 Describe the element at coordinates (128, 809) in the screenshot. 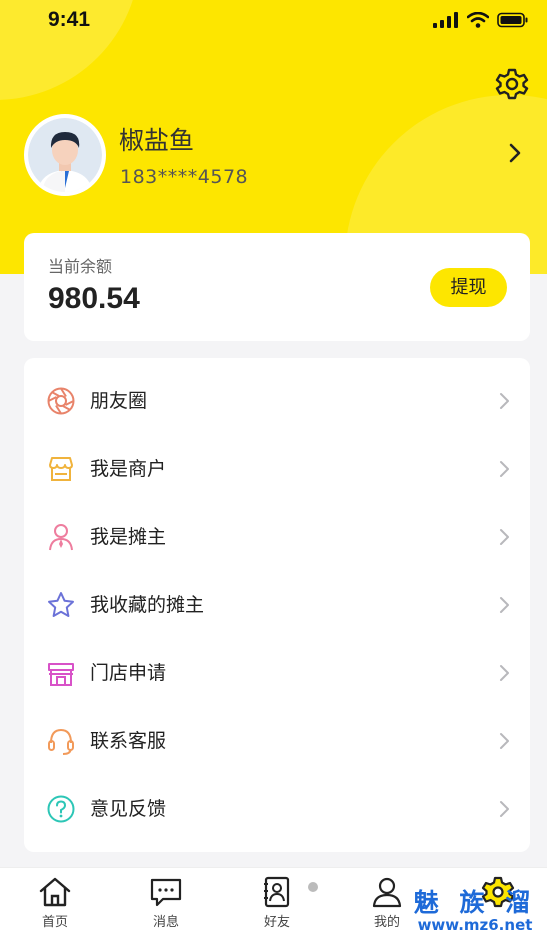

I see `menu-item-label: 意见反馈` at that location.